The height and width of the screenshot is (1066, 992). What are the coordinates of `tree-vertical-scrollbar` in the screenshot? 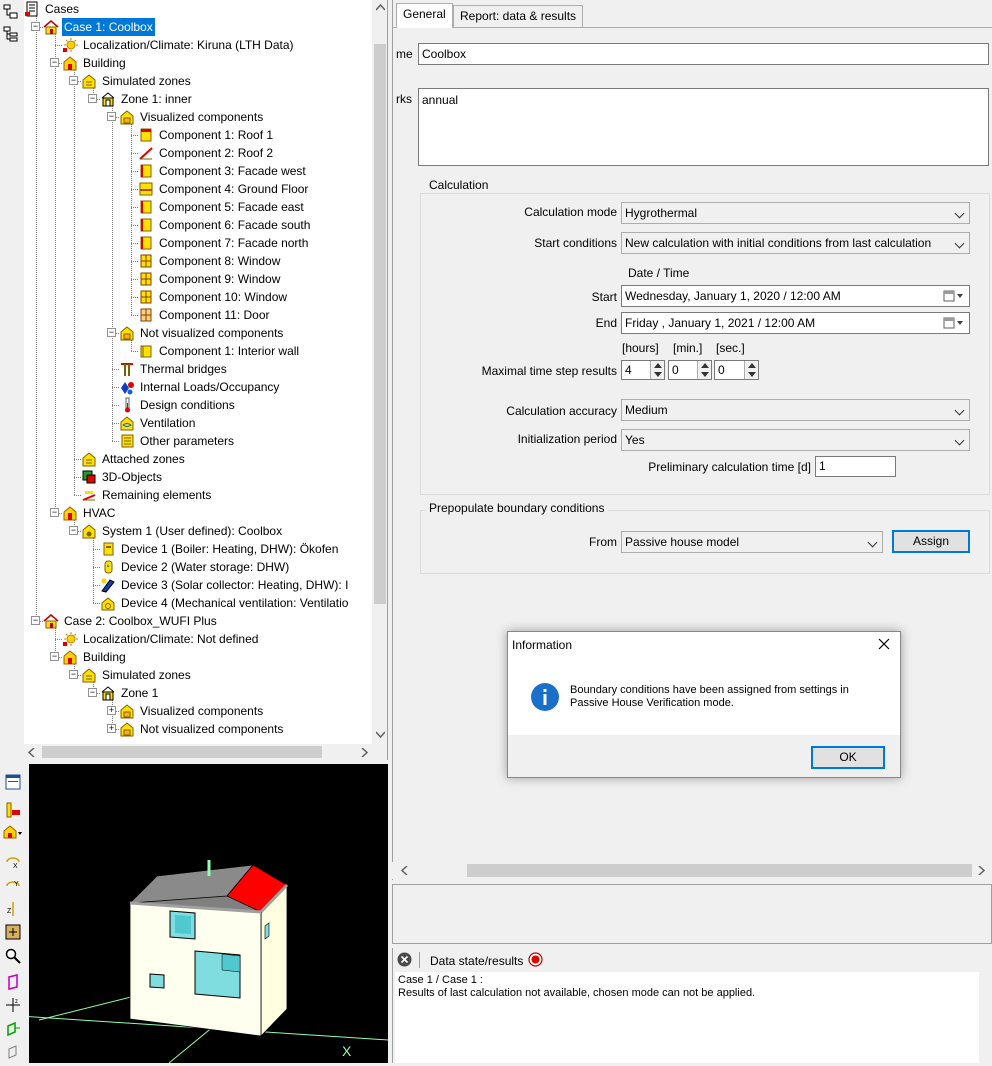 It's located at (379, 372).